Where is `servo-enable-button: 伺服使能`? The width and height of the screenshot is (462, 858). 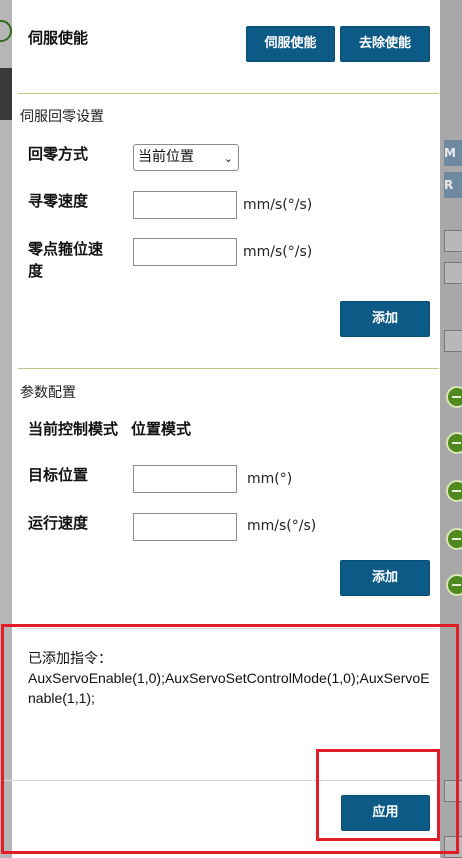 servo-enable-button: 伺服使能 is located at coordinates (290, 44).